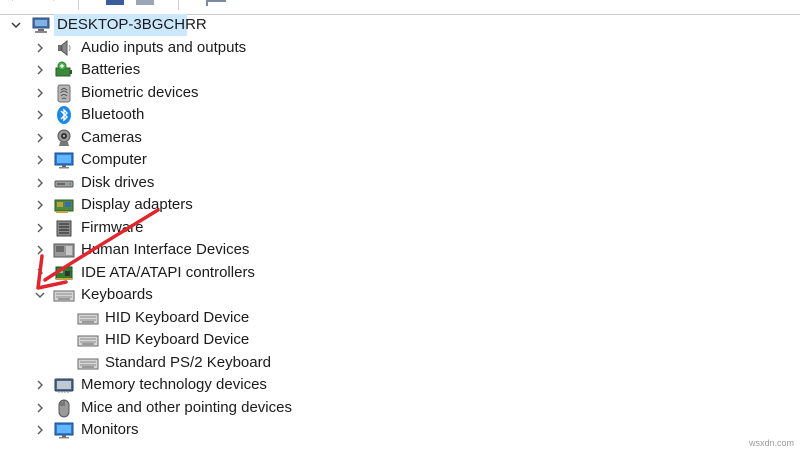 The height and width of the screenshot is (450, 800). Describe the element at coordinates (64, 206) in the screenshot. I see `display-adapter-icon` at that location.